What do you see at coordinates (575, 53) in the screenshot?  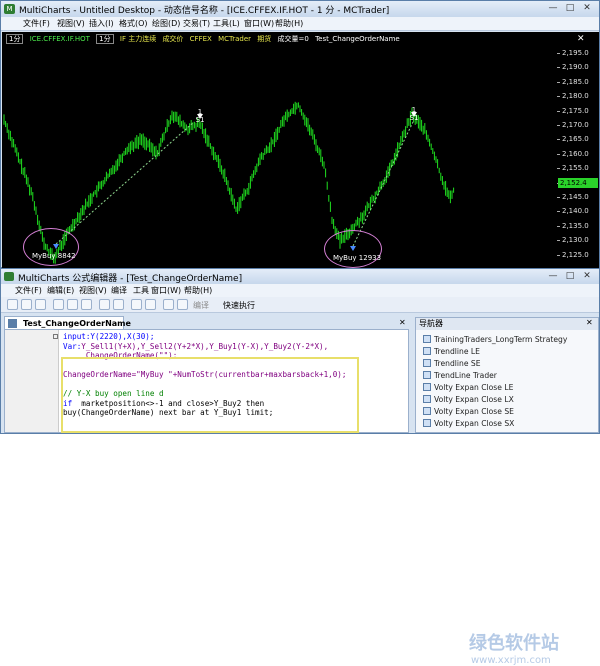 I see `price-label: 2,195.0` at bounding box center [575, 53].